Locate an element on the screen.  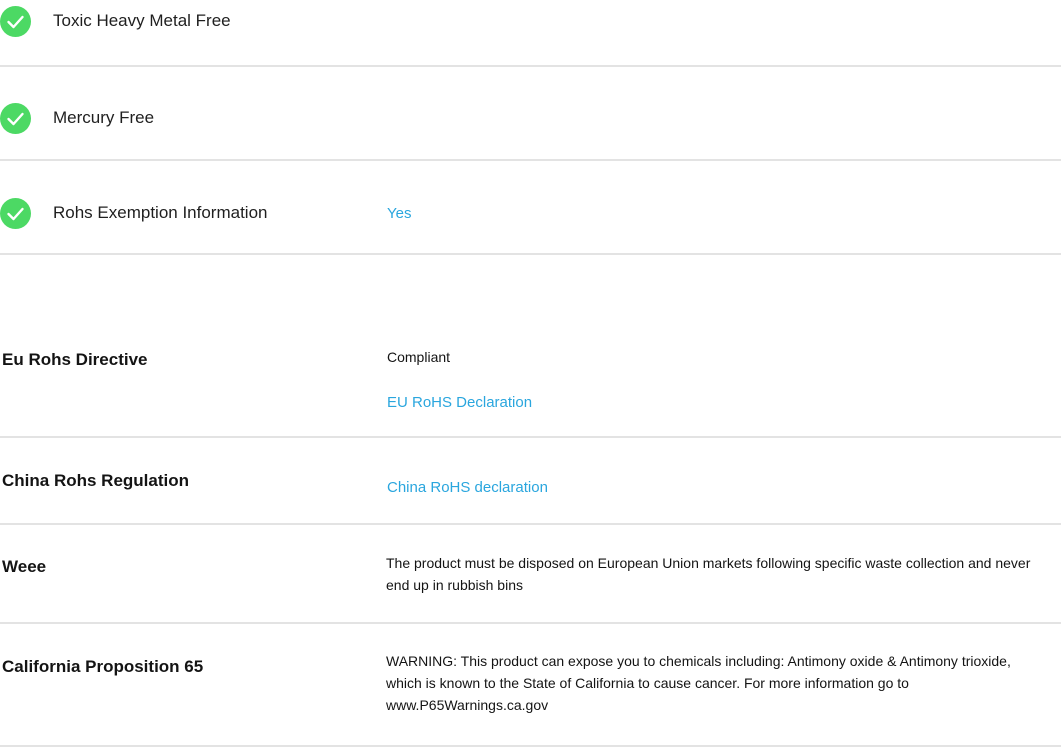
check-label: Rohs Exemption Information is located at coordinates (160, 212).